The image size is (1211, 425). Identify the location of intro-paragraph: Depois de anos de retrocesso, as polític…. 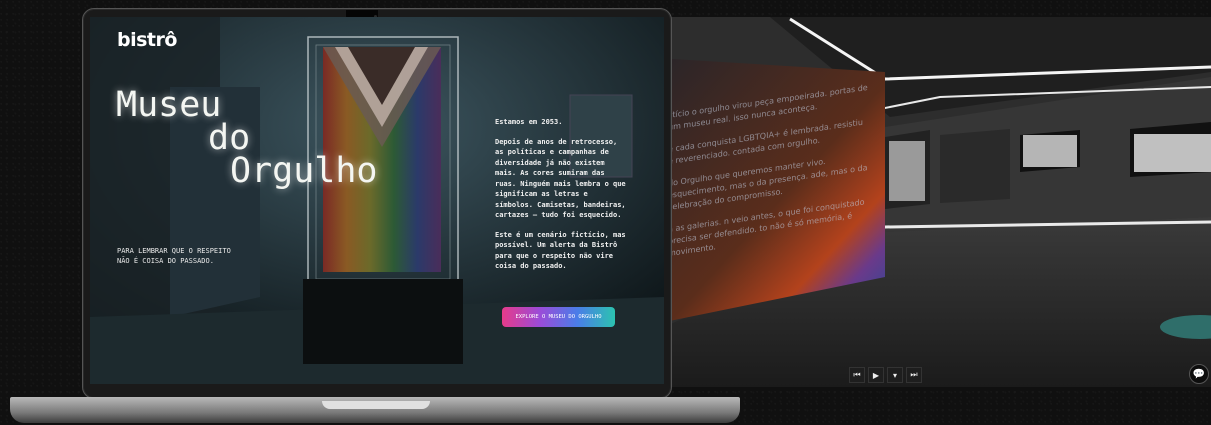
(560, 178).